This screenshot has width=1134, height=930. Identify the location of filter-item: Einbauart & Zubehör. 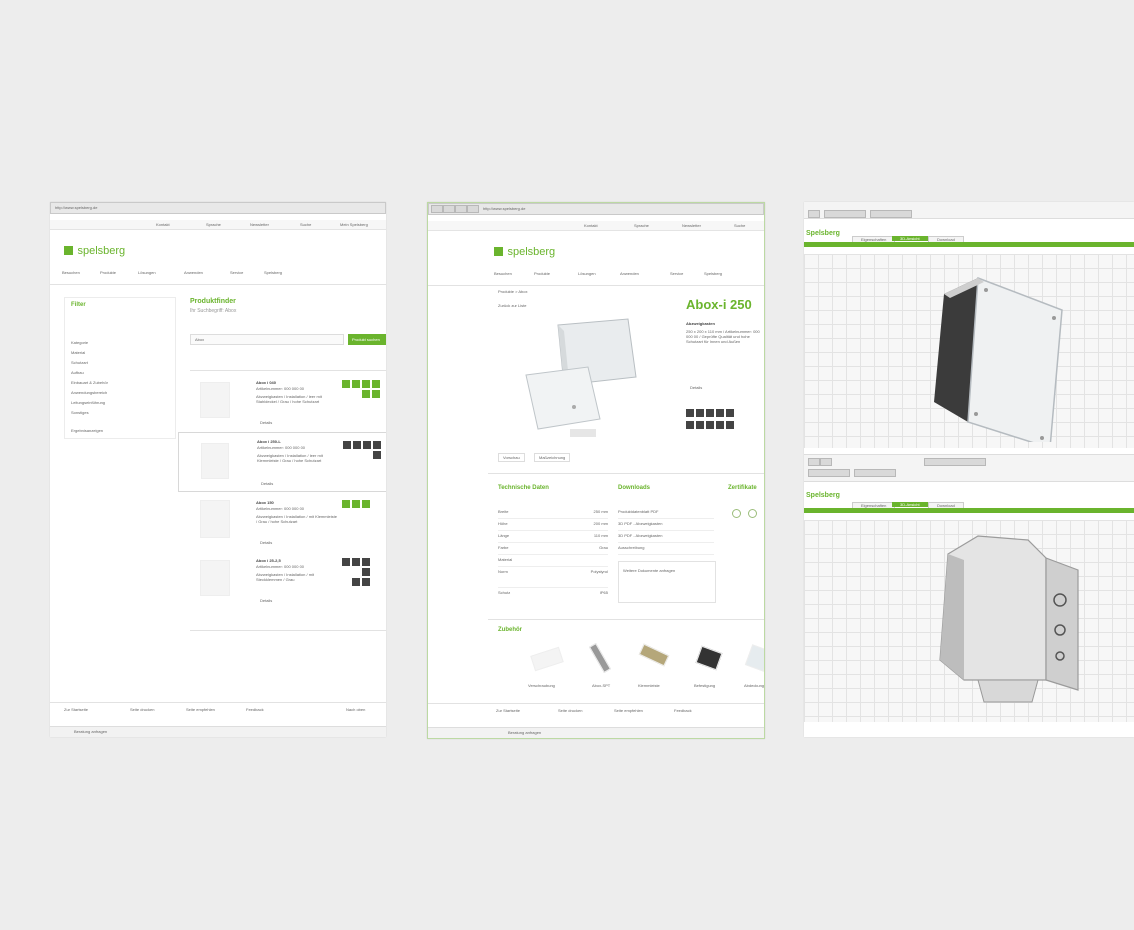
(89, 382).